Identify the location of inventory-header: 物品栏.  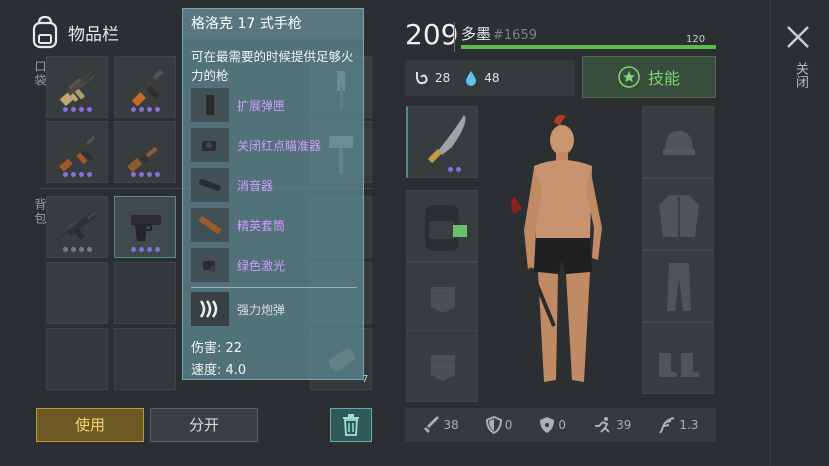
(74, 32).